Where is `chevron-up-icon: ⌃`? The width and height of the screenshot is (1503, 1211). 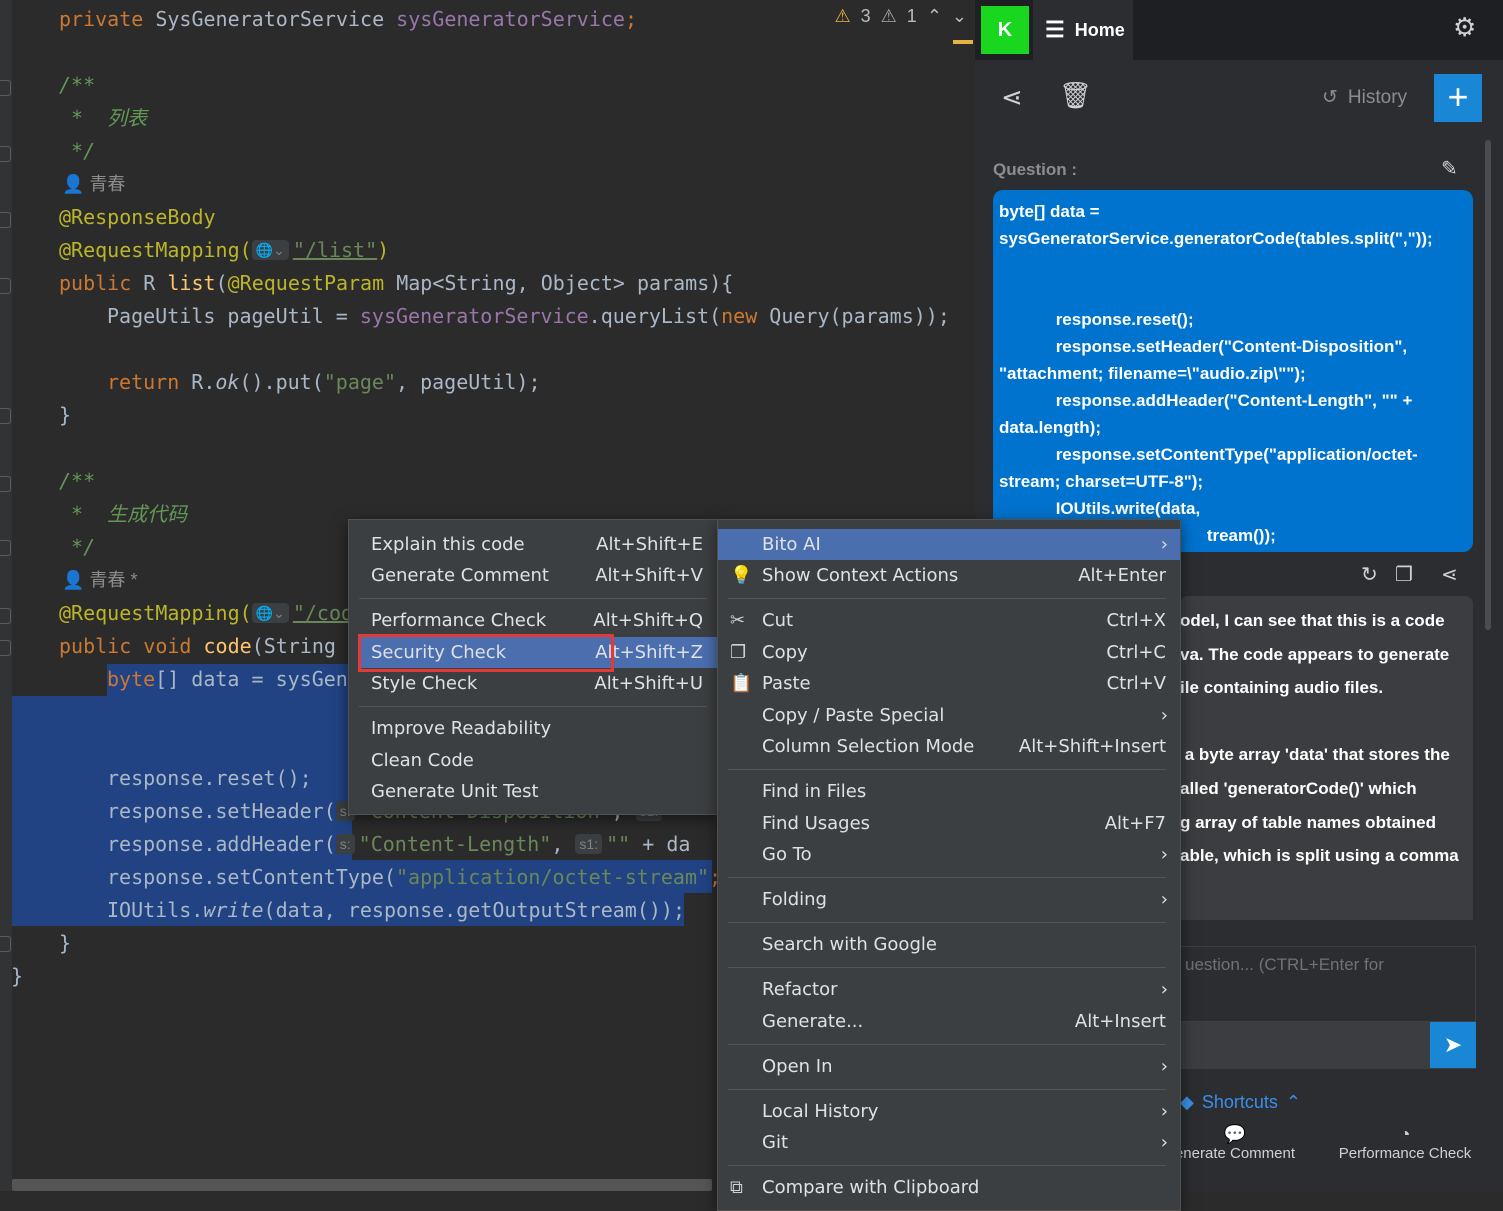 chevron-up-icon: ⌃ is located at coordinates (934, 16).